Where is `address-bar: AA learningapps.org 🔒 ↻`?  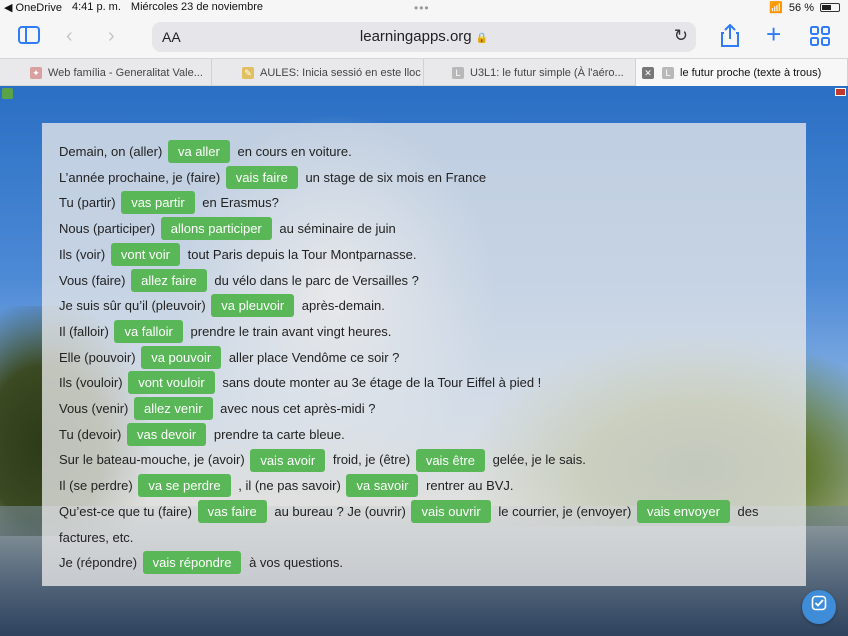 address-bar: AA learningapps.org 🔒 ↻ is located at coordinates (424, 37).